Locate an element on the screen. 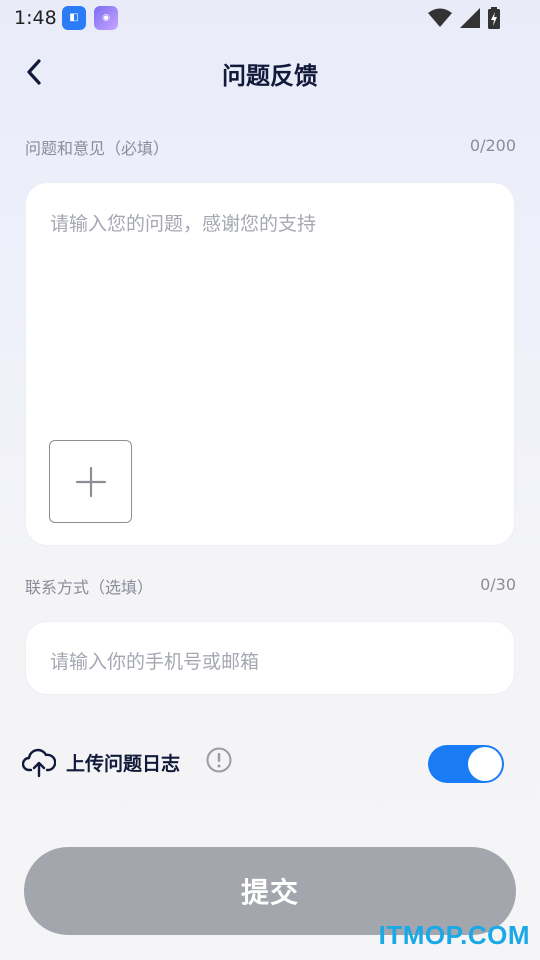 Image resolution: width=540 pixels, height=960 pixels. signal-icon is located at coordinates (470, 18).